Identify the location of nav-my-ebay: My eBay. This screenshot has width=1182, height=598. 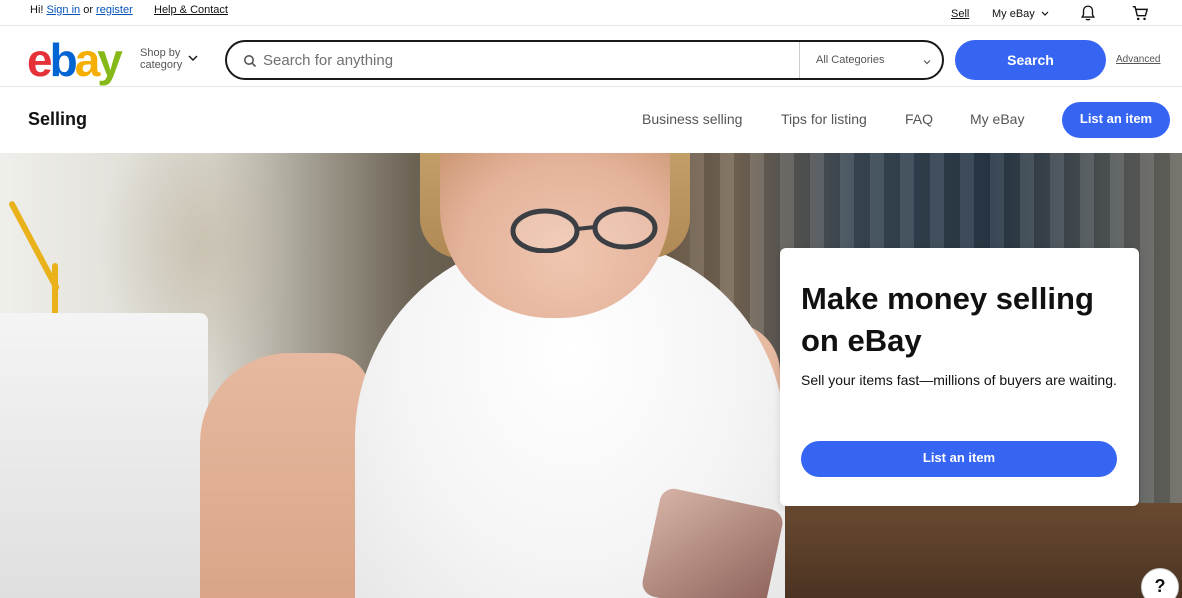
(997, 119).